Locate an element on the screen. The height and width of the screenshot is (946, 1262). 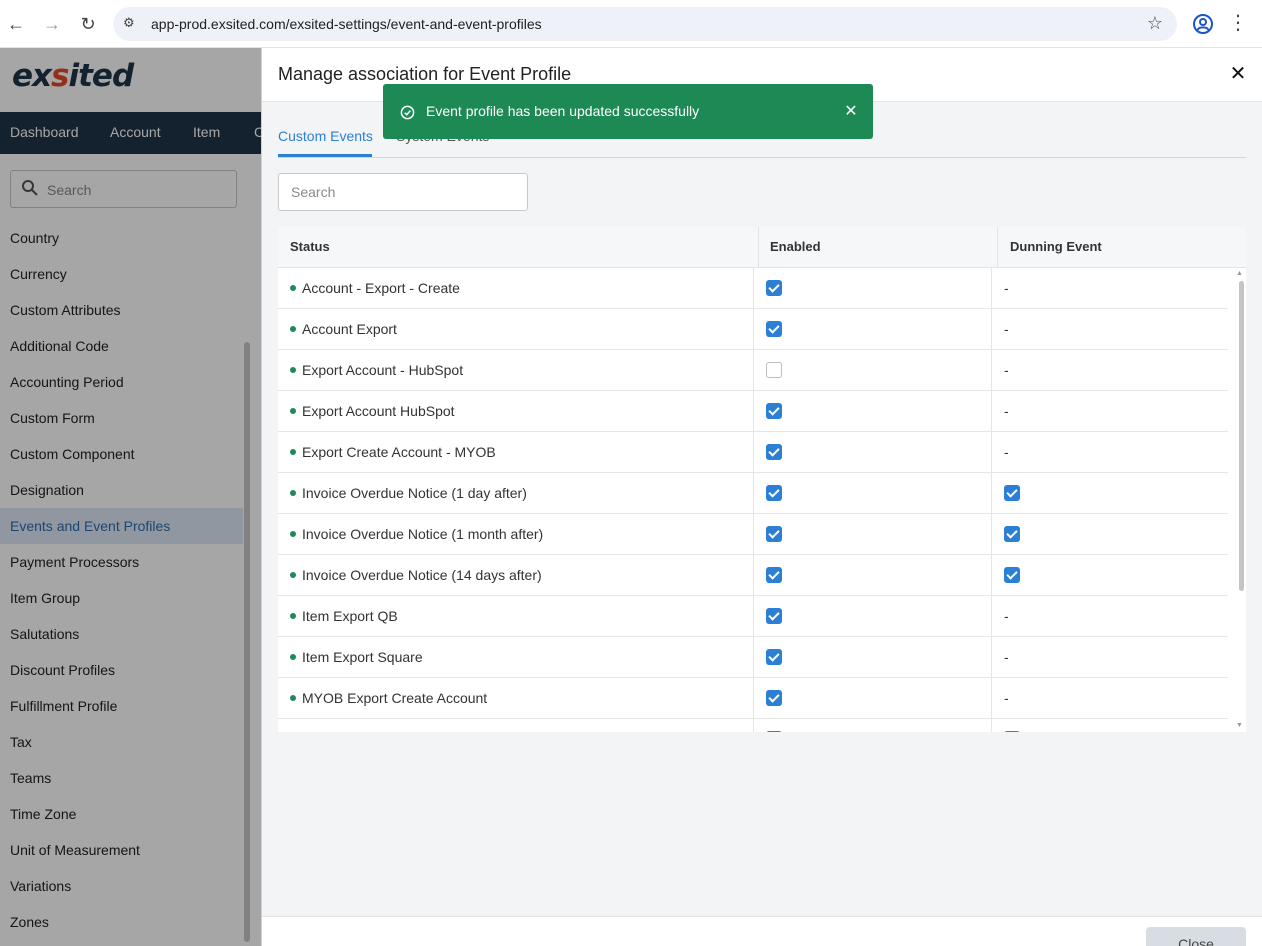
tab-custom-events: Custom Events is located at coordinates (325, 136).